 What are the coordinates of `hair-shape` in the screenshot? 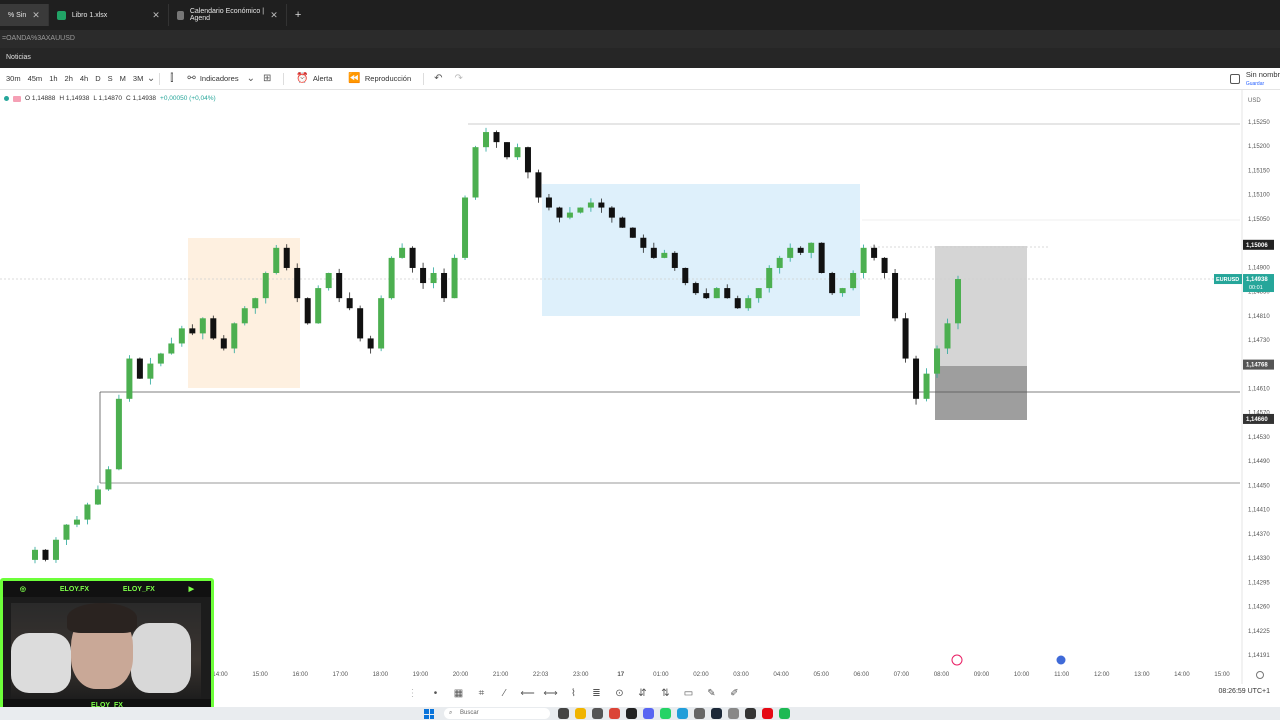 It's located at (102, 618).